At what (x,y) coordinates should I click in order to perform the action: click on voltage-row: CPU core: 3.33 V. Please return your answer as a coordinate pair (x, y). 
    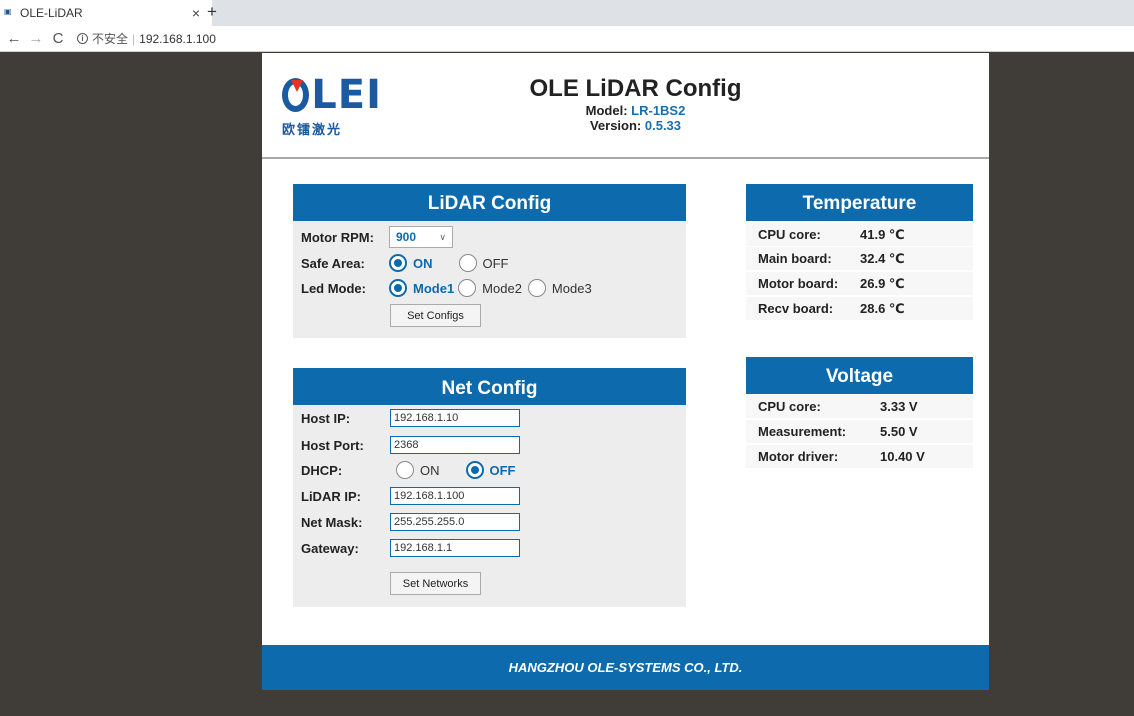
    Looking at the image, I should click on (859, 406).